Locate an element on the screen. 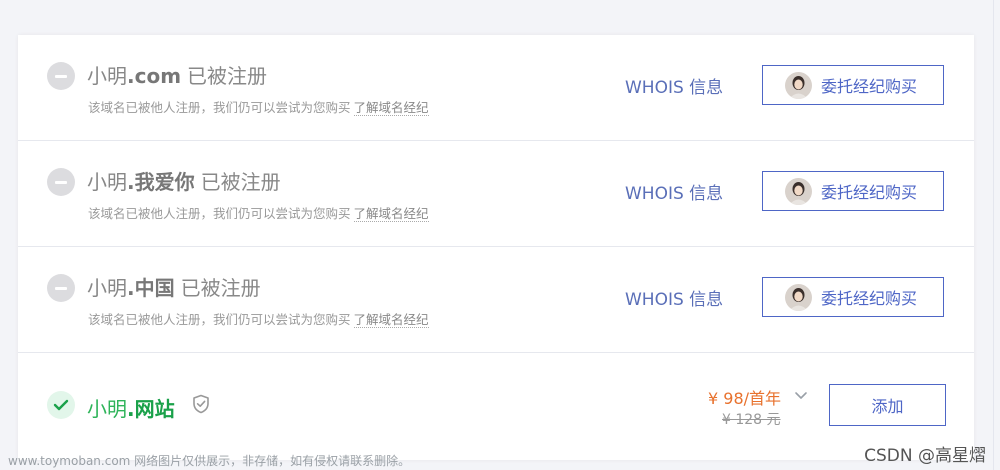 The height and width of the screenshot is (470, 1000). watermark-text: www.toymoban.com 网络图片仅供展示，非存储，如有侵权请联系删除。 is located at coordinates (209, 461).